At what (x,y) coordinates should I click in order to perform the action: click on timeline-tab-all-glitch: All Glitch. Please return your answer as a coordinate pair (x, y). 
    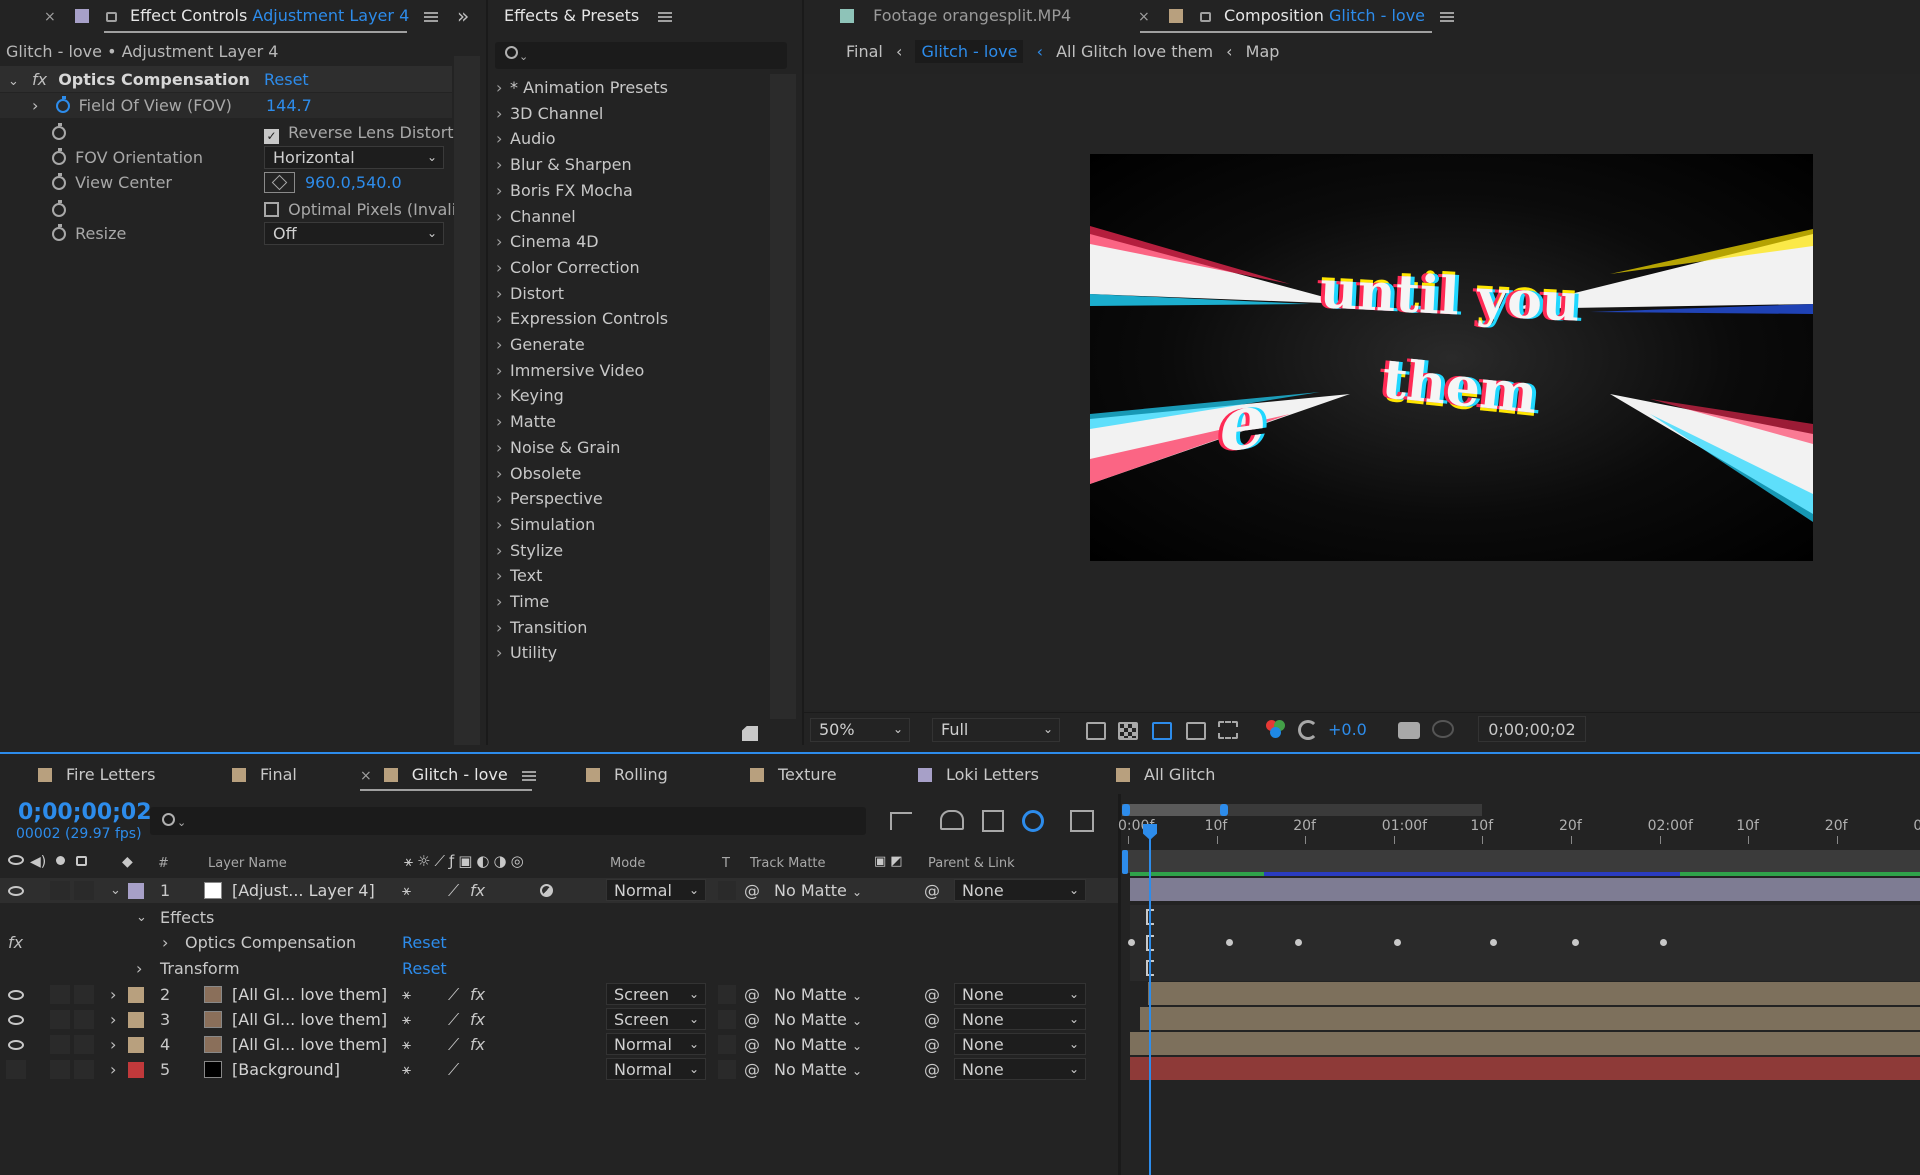
    Looking at the image, I should click on (1165, 775).